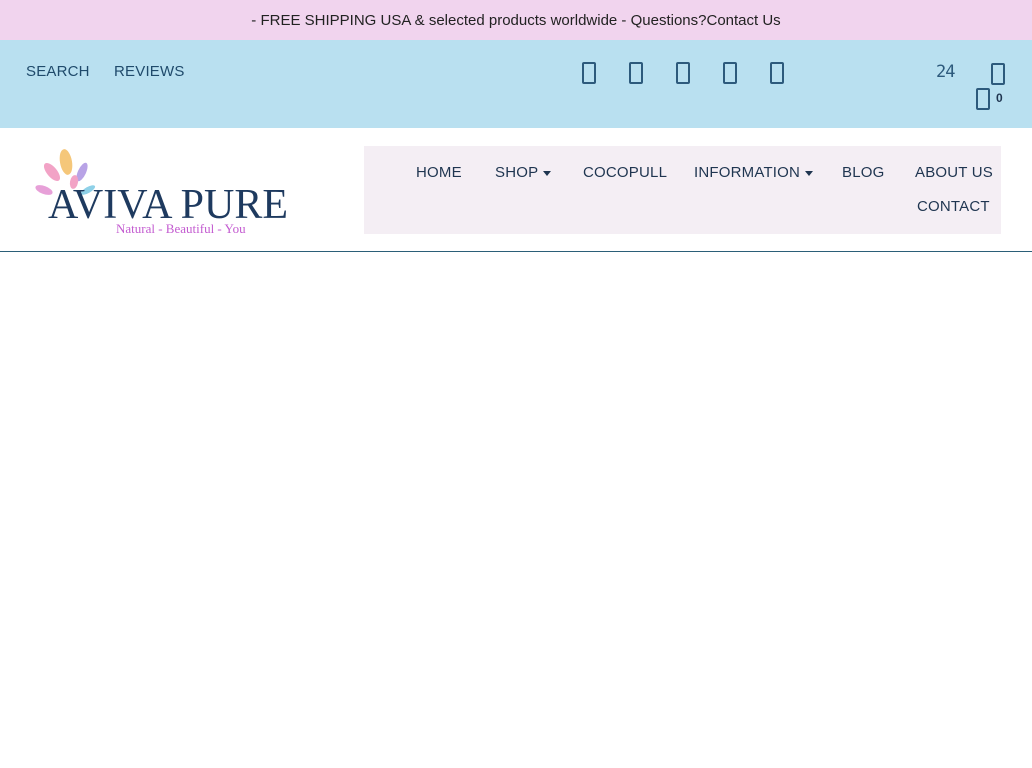 The height and width of the screenshot is (768, 1032). What do you see at coordinates (743, 20) in the screenshot?
I see `announcement-contact-link: Contact Us` at bounding box center [743, 20].